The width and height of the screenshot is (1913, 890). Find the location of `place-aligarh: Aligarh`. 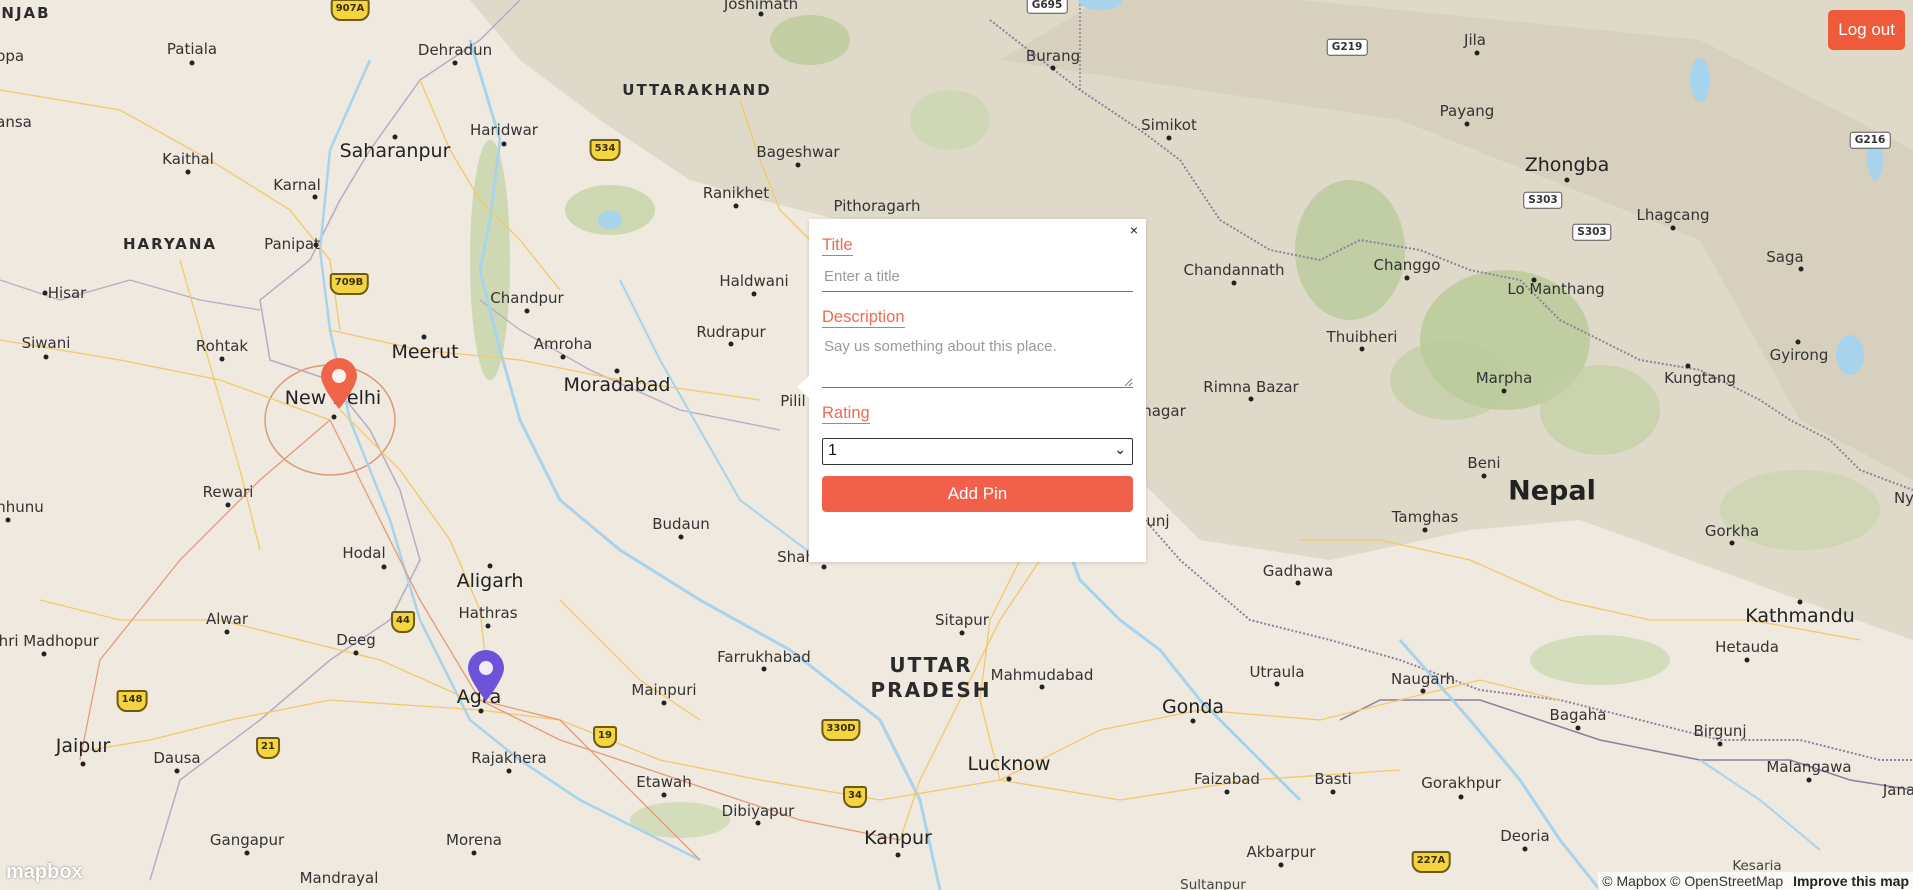

place-aligarh: Aligarh is located at coordinates (490, 581).